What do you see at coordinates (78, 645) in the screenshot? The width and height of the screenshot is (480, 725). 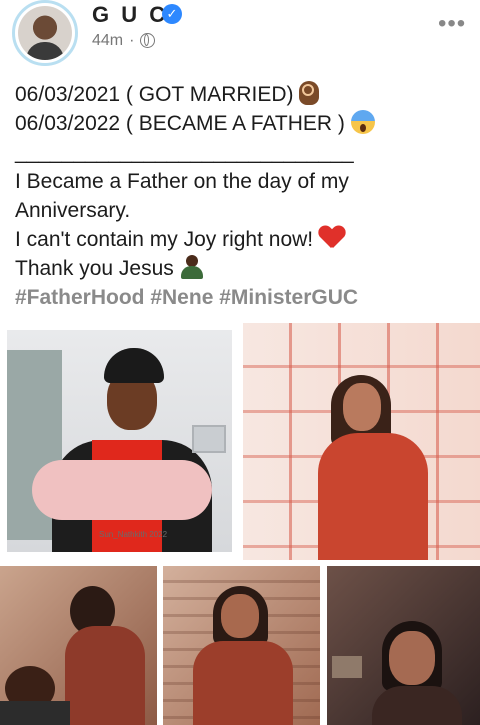 I see `photo-couple-kiss-belly` at bounding box center [78, 645].